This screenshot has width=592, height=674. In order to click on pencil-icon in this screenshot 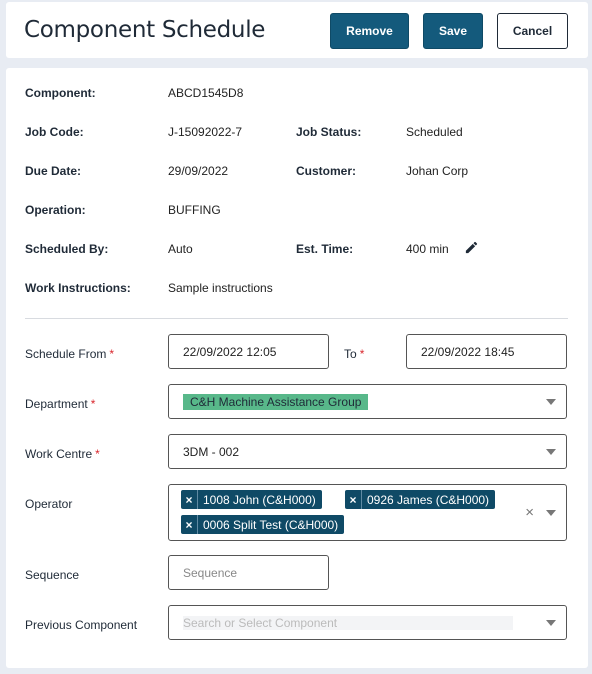, I will do `click(471, 247)`.